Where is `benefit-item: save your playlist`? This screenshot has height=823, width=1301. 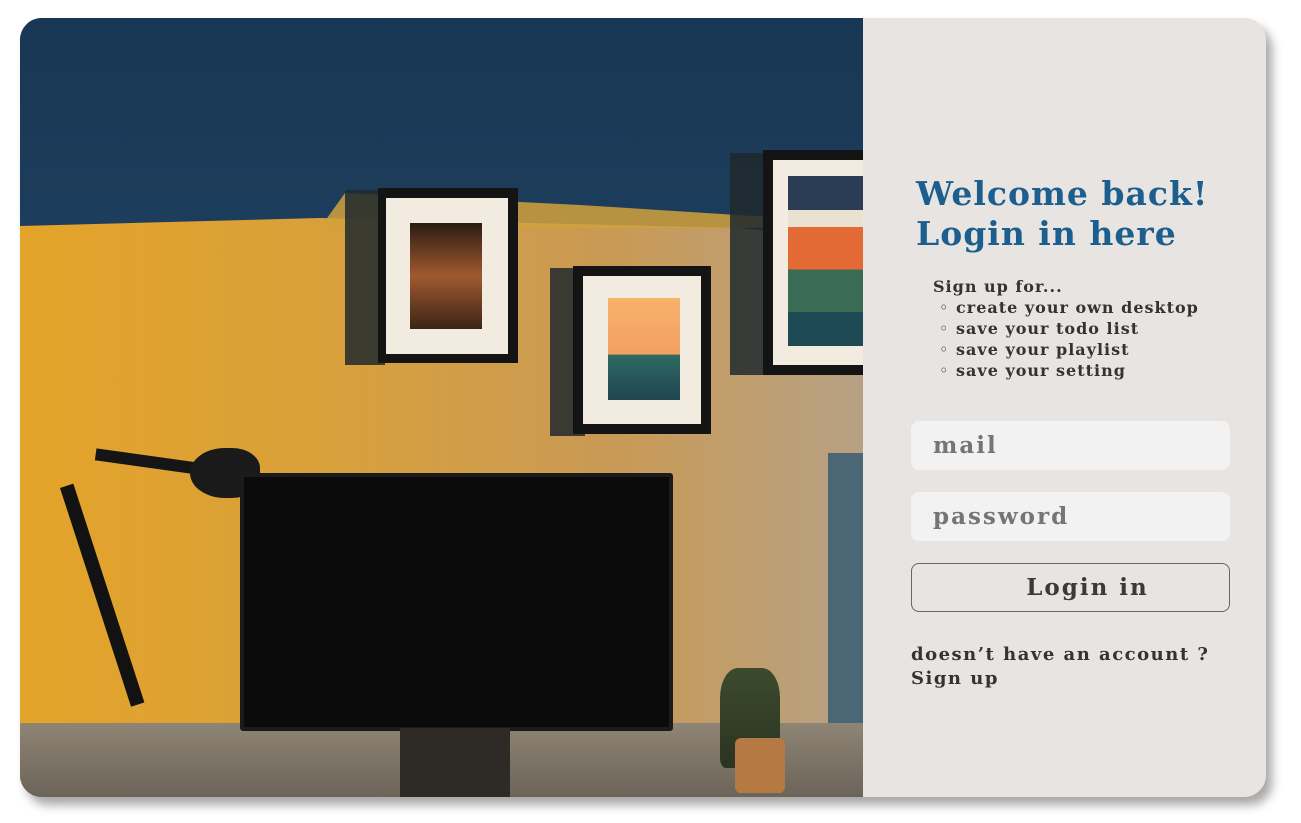
benefit-item: save your playlist is located at coordinates (1066, 349).